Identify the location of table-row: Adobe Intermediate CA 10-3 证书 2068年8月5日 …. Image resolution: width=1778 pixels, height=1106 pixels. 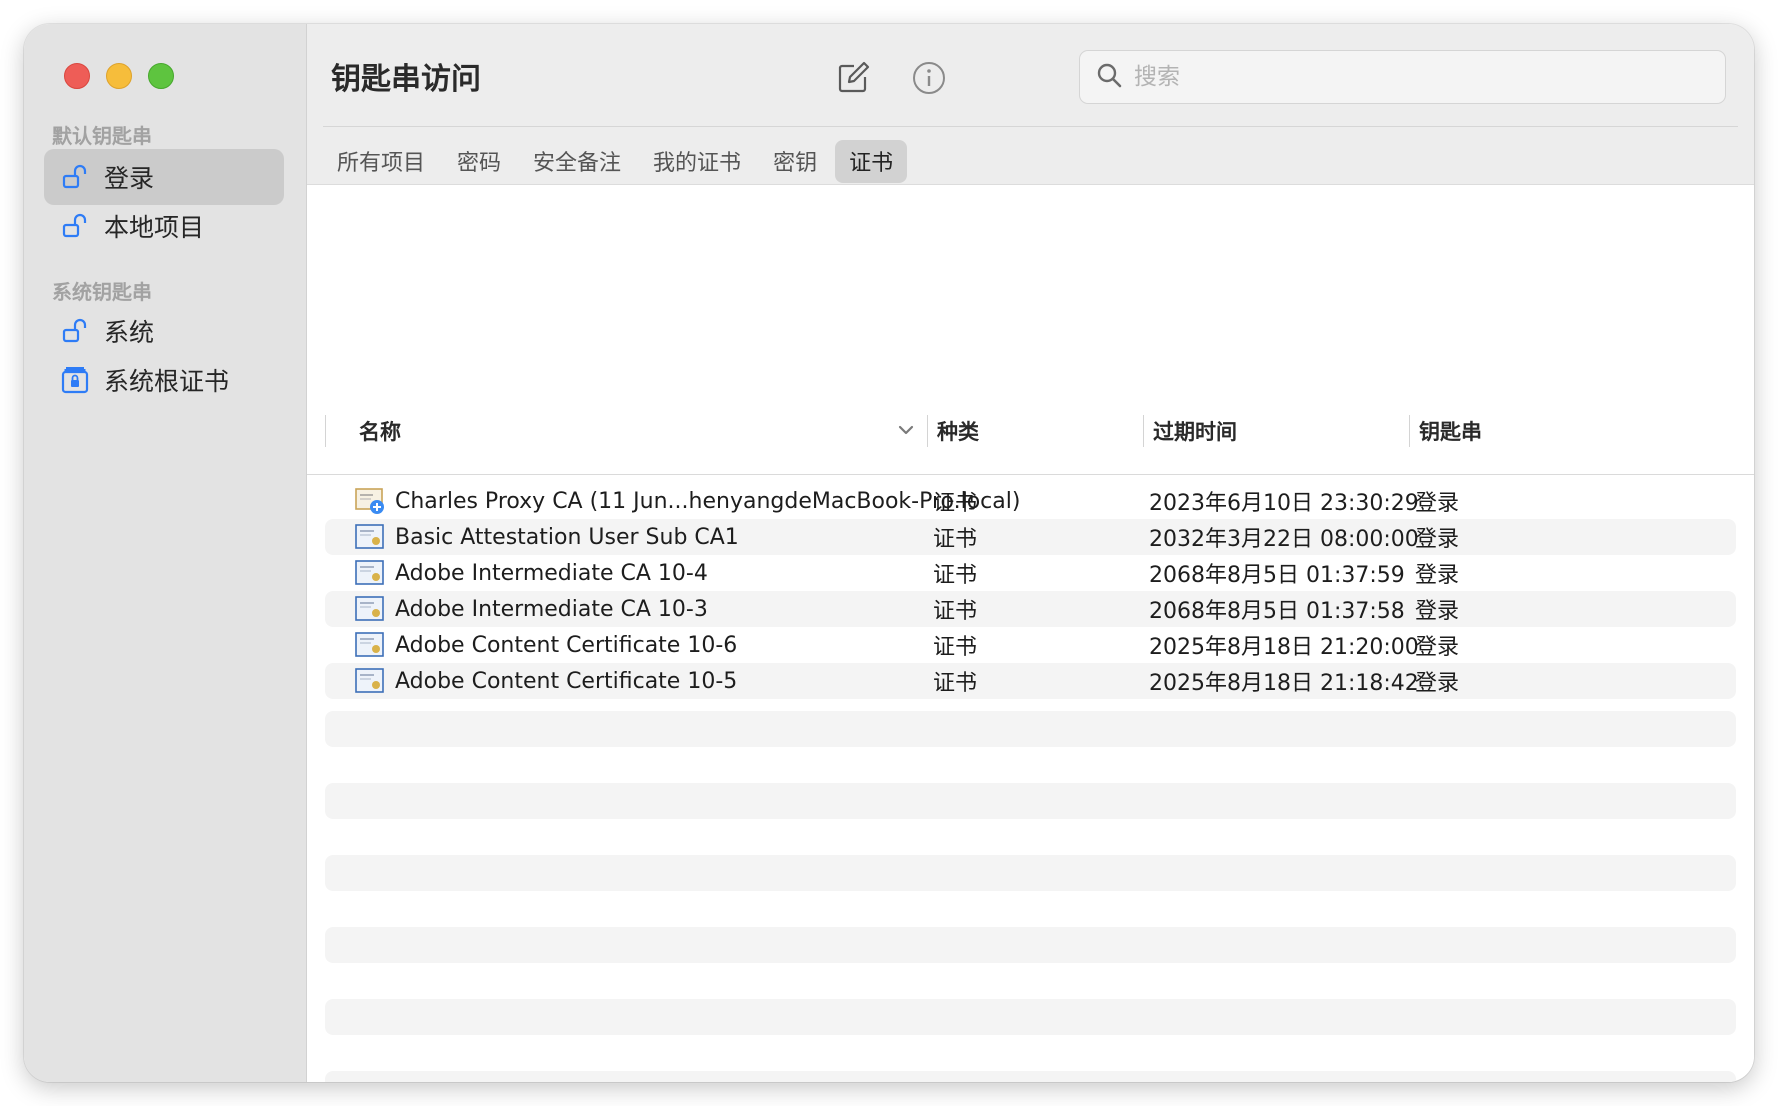
(1030, 609).